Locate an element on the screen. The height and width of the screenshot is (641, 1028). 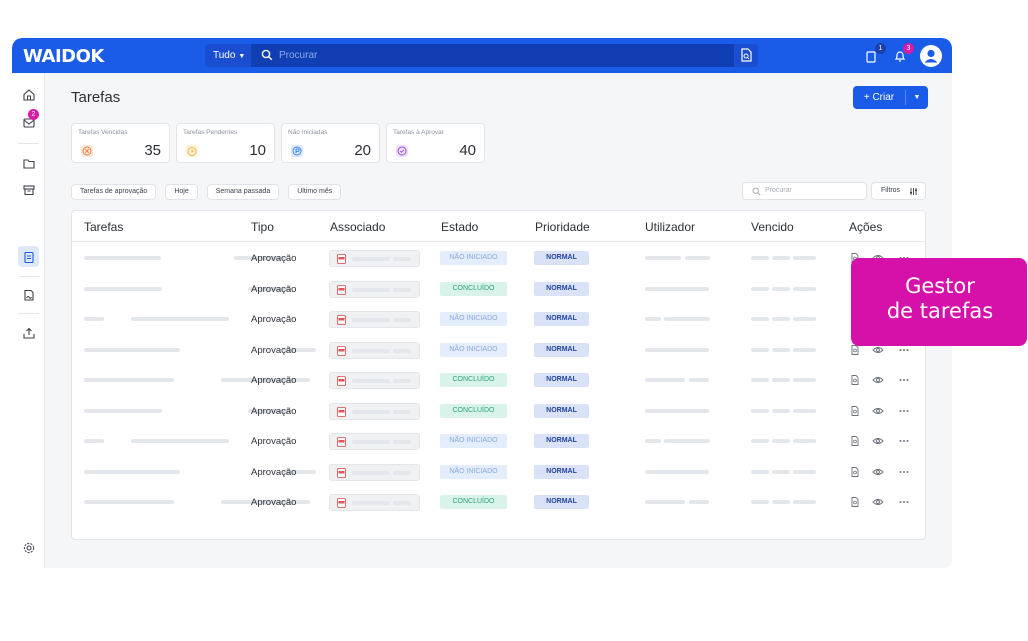
search-input: Procurar is located at coordinates (298, 55).